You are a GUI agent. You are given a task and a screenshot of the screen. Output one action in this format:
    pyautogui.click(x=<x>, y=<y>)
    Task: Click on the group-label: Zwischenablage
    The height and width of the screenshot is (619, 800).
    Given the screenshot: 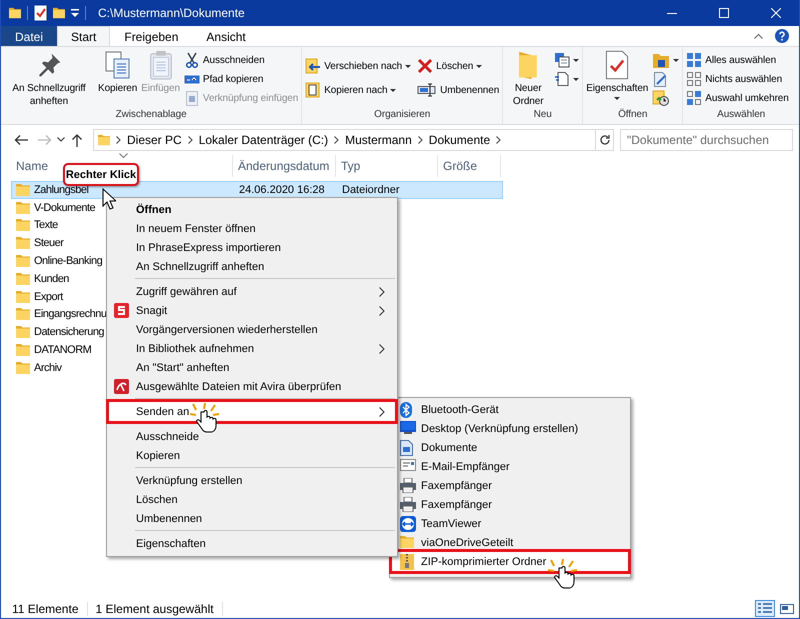 What is the action you would take?
    pyautogui.click(x=151, y=115)
    